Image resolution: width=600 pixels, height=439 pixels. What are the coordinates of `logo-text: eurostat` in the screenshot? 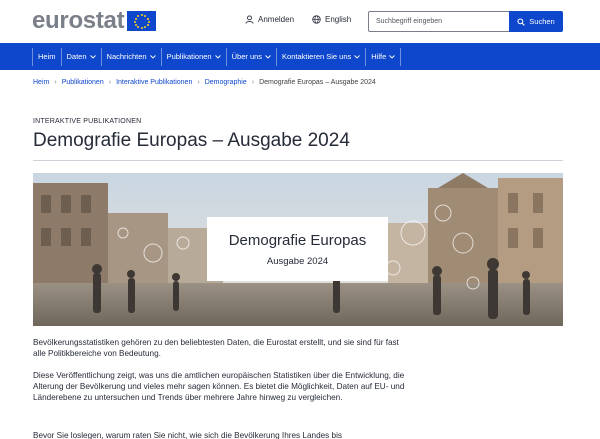 It's located at (78, 20).